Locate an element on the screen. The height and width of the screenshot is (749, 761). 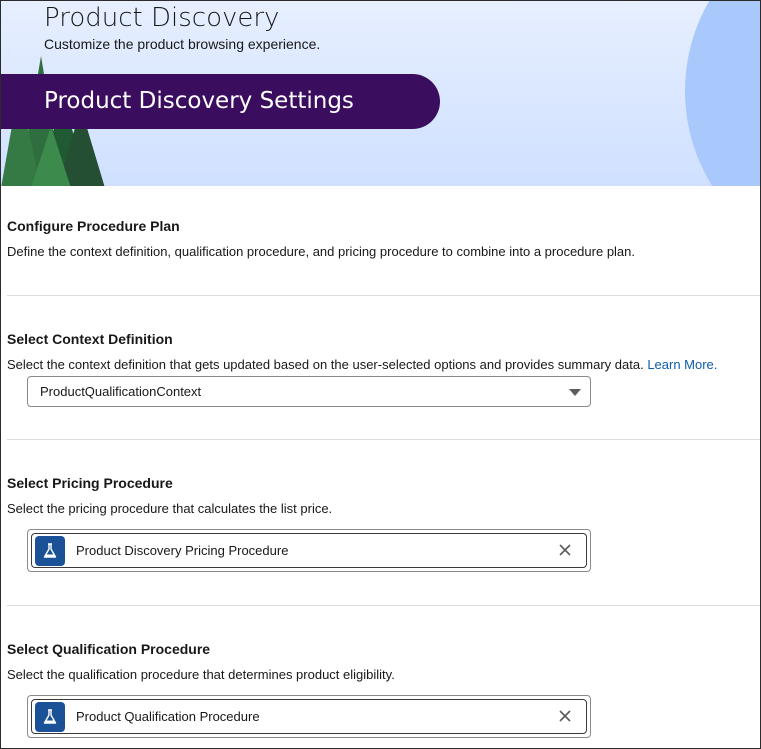
section-title: Select Pricing Procedure is located at coordinates (90, 483).